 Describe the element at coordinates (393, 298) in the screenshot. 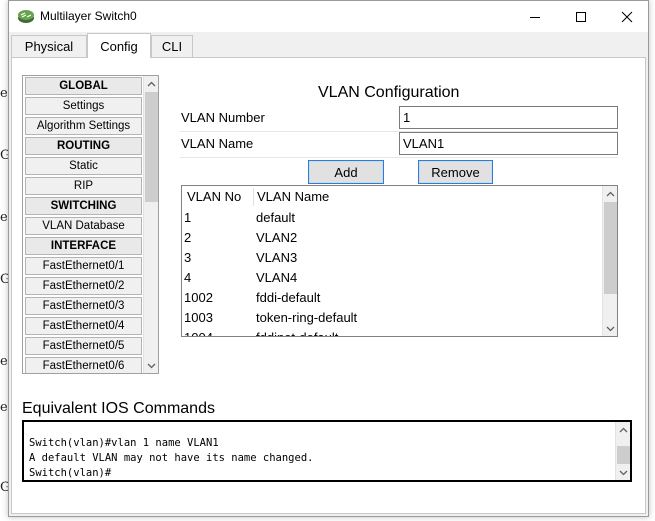

I see `table-row: 1002 fddi-default` at that location.